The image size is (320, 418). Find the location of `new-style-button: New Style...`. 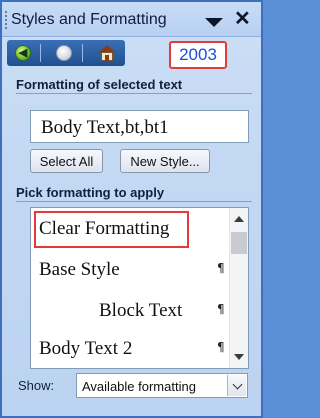

new-style-button: New Style... is located at coordinates (165, 161).